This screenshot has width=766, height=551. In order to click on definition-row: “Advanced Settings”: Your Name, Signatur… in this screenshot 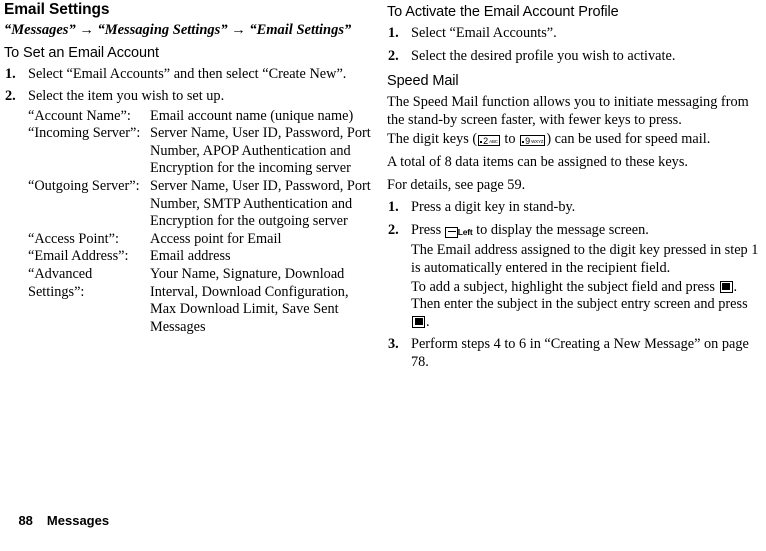, I will do `click(190, 301)`.